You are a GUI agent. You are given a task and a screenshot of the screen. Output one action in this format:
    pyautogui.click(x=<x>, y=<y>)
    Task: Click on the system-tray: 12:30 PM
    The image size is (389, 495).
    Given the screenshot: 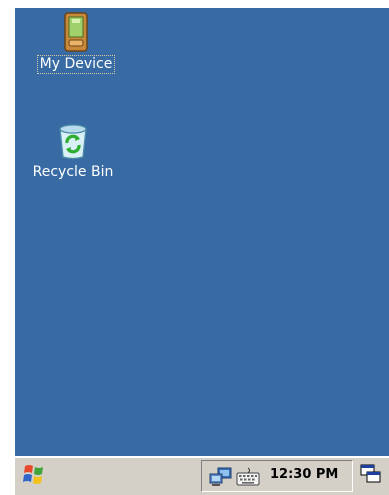 What is the action you would take?
    pyautogui.click(x=277, y=476)
    